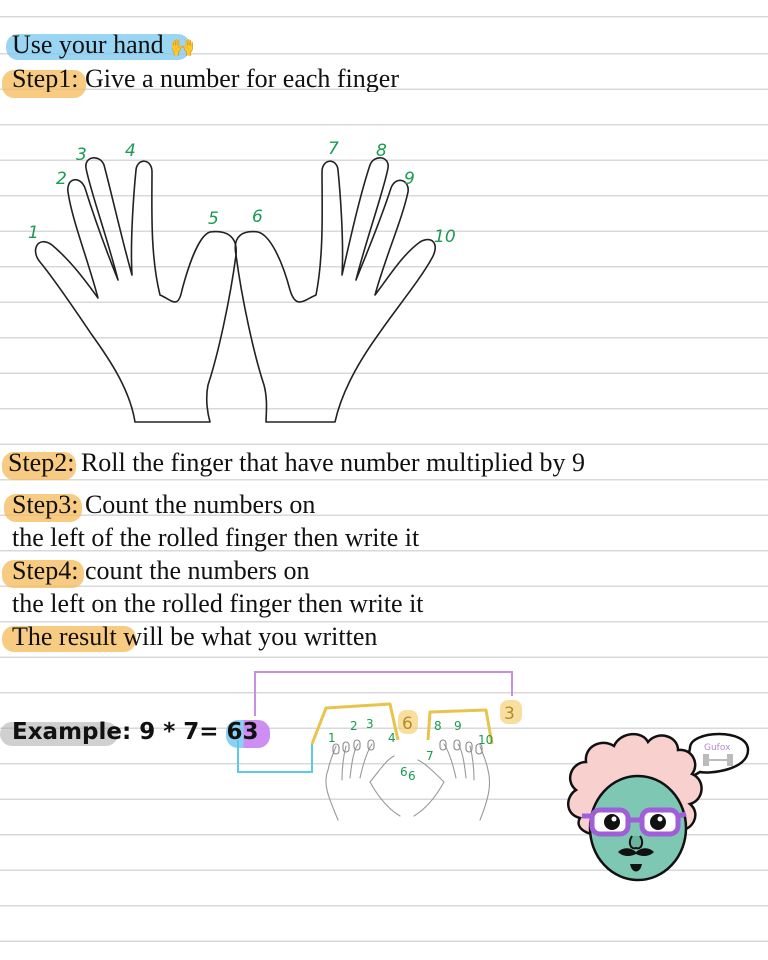 This screenshot has height=960, width=768. I want to click on finger-number-4: 4, so click(130, 151).